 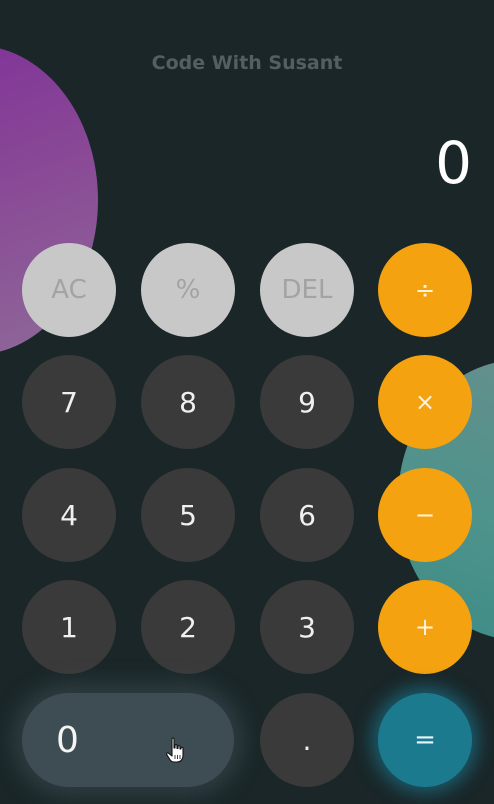 I want to click on digit-6-button: 6, so click(x=307, y=515).